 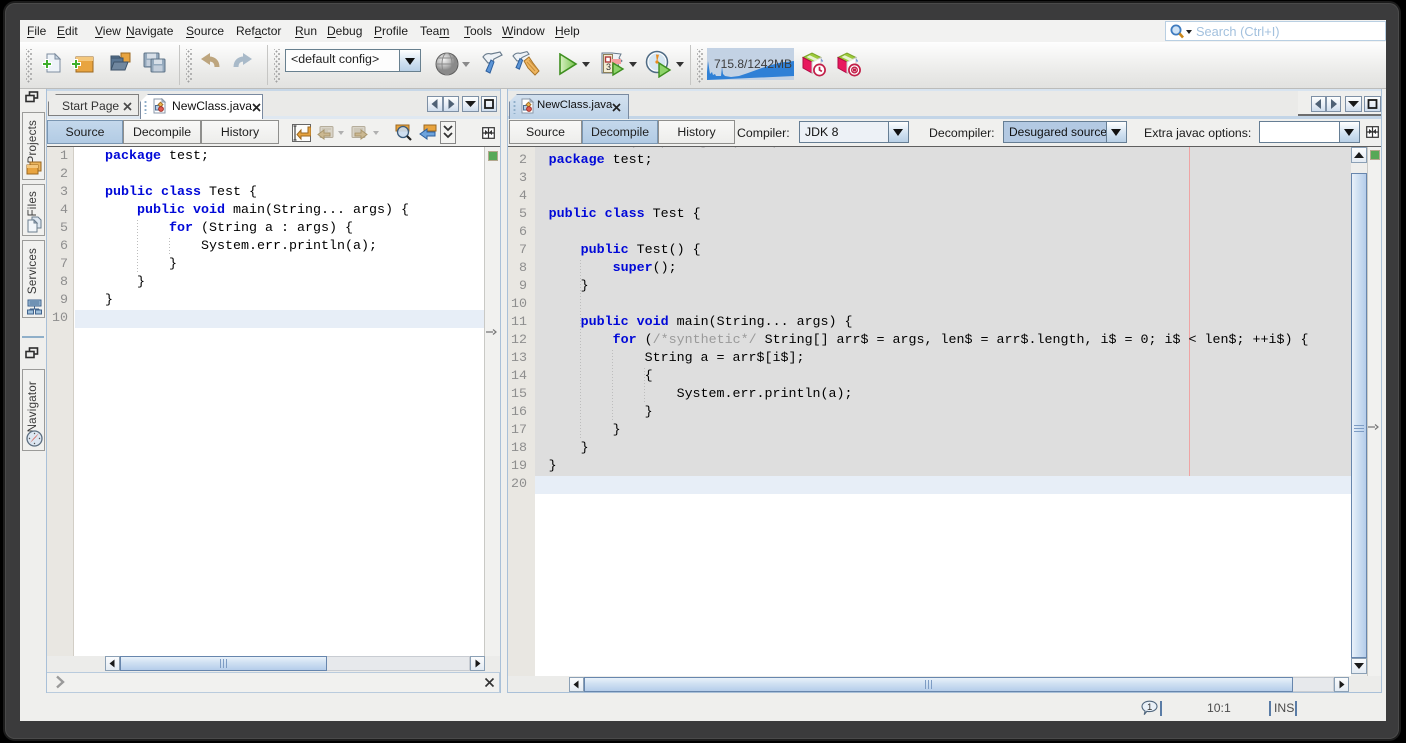 I want to click on svg-text: 1, so click(x=1149, y=707).